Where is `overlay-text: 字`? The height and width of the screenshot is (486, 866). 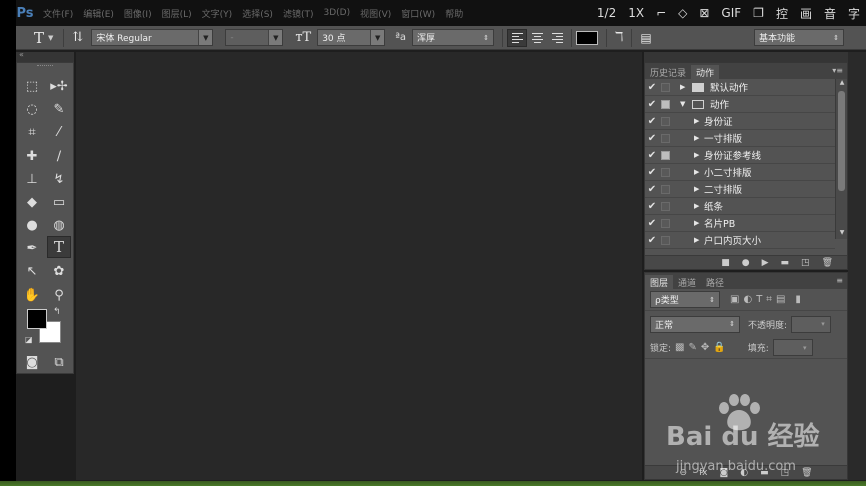
overlay-text: 字 is located at coordinates (854, 13).